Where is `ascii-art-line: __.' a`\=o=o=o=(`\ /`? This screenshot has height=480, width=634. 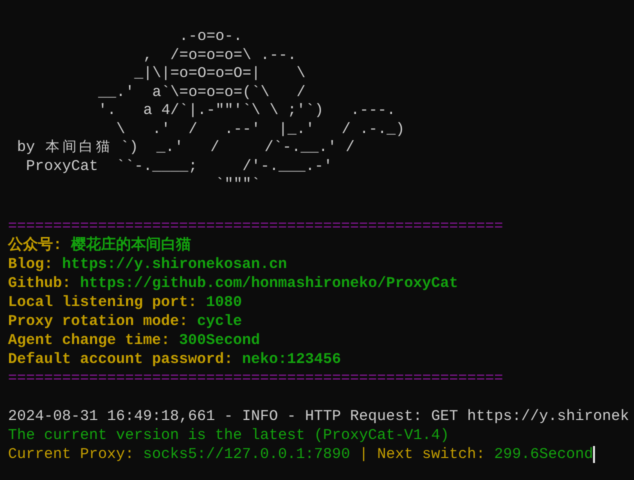
ascii-art-line: __.' a`\=o=o=o=(`\ / is located at coordinates (202, 93).